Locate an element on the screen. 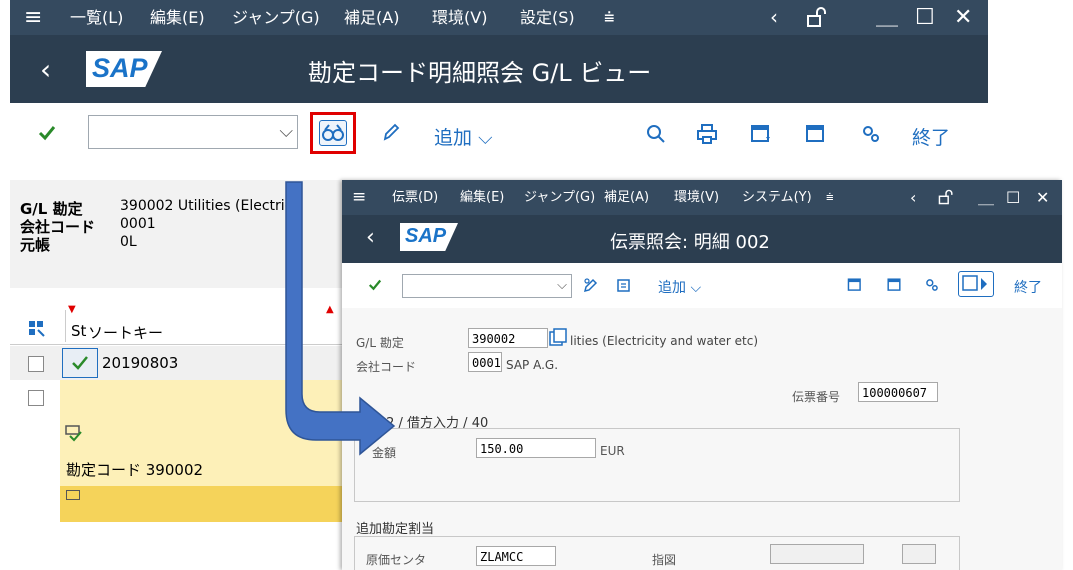 Image resolution: width=1073 pixels, height=570 pixels. callout-arrow is located at coordinates (340, 318).